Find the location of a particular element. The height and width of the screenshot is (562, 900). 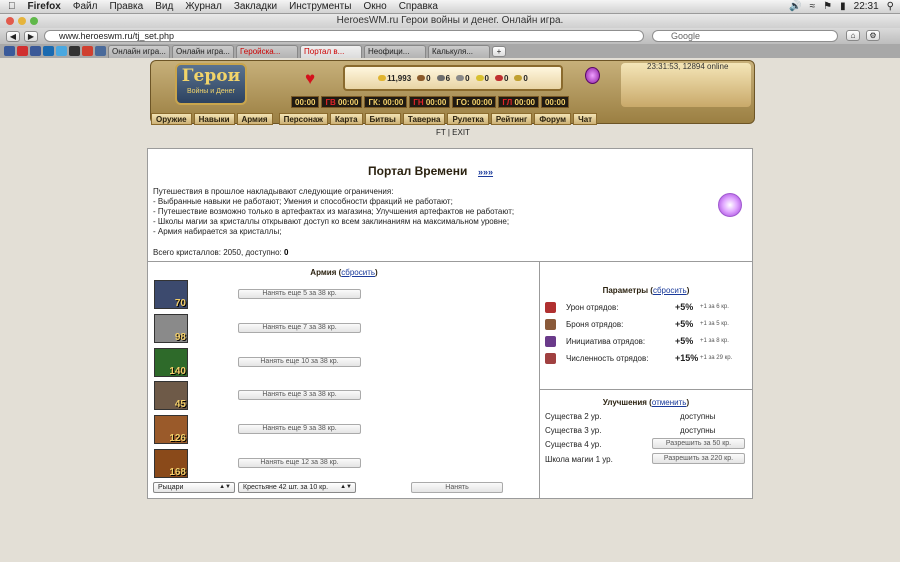

bookmark-facebook-icon is located at coordinates (35, 51).